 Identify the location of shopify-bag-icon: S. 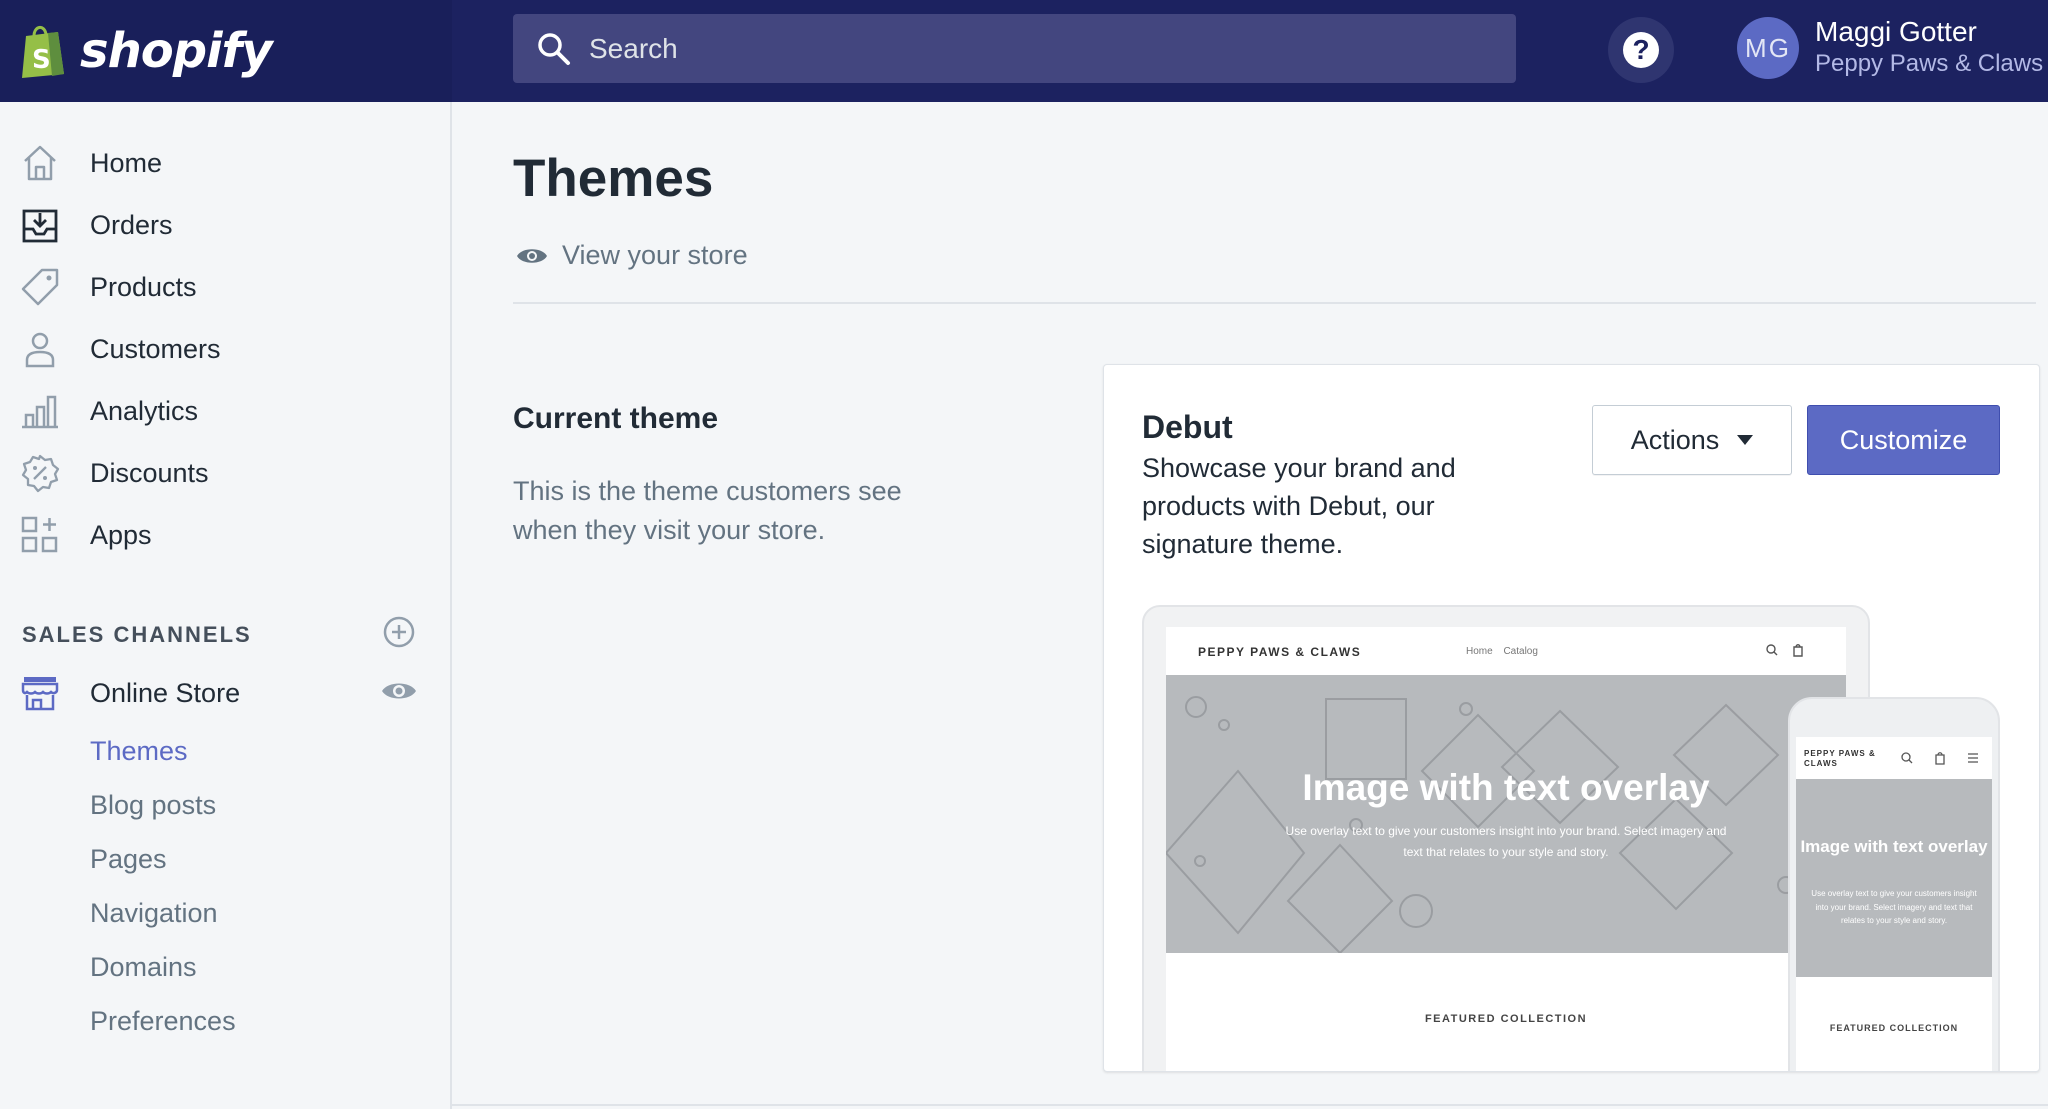
(43, 52).